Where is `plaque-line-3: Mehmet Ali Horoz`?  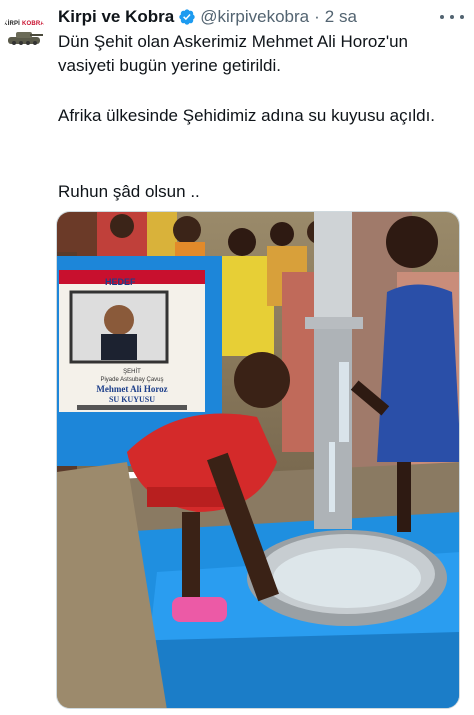 plaque-line-3: Mehmet Ali Horoz is located at coordinates (131, 389).